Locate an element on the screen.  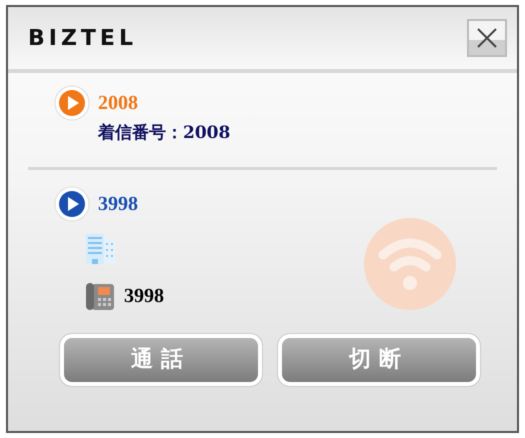
phone-number: 3998 is located at coordinates (144, 296).